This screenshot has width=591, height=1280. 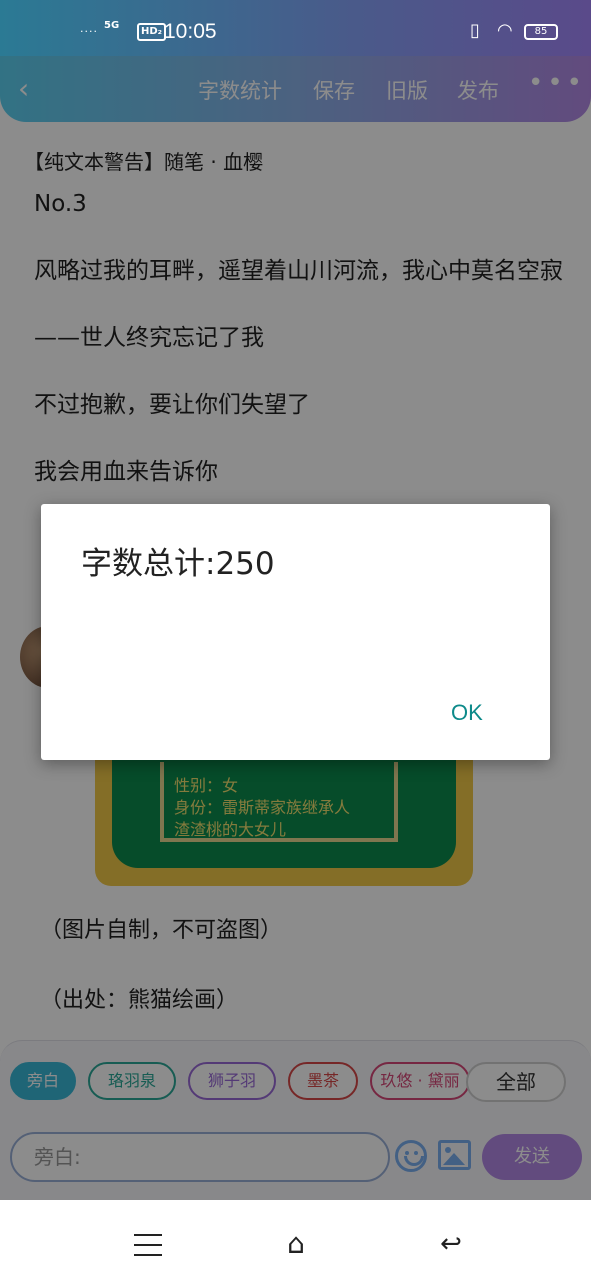 I want to click on clock: 10:05, so click(x=190, y=31).